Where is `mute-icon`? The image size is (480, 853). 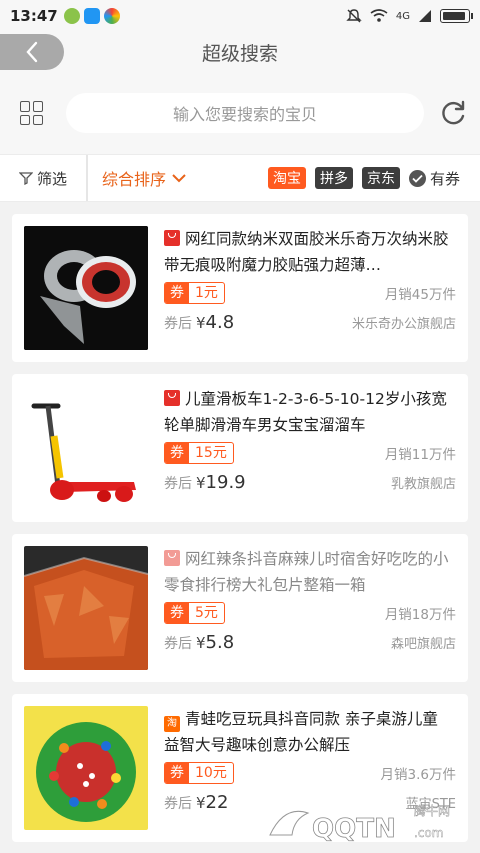
mute-icon is located at coordinates (354, 16).